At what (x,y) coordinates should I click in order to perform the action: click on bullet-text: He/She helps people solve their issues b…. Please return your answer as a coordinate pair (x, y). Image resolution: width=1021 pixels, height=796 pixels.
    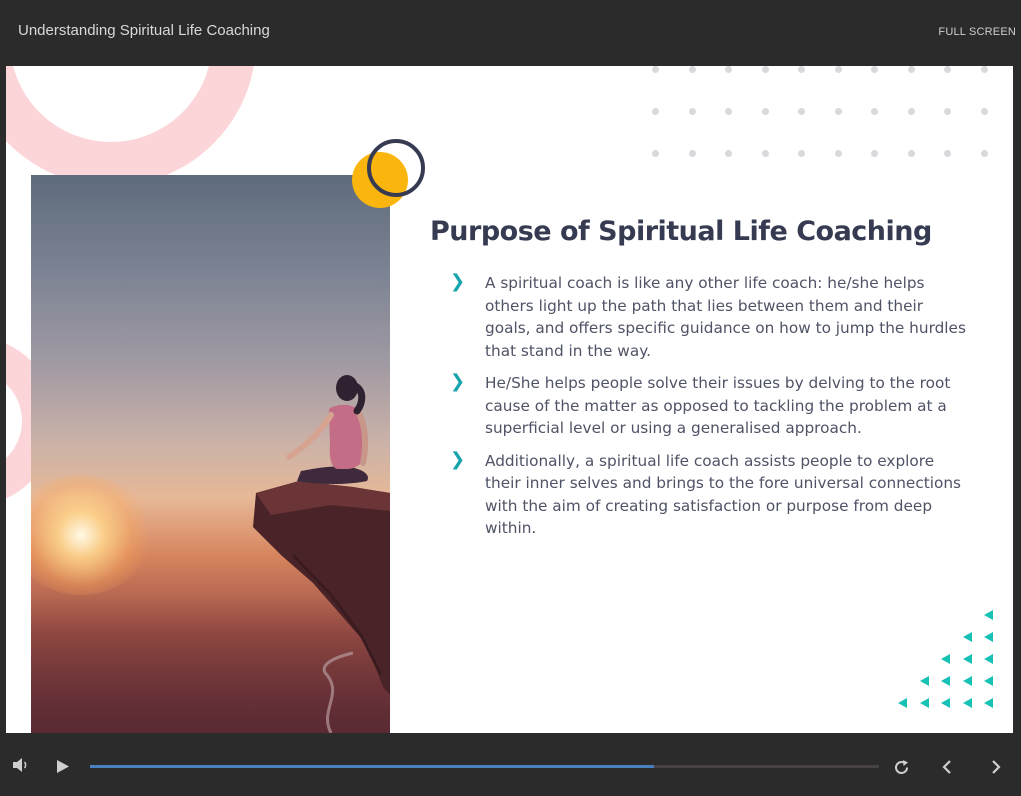
    Looking at the image, I should click on (718, 405).